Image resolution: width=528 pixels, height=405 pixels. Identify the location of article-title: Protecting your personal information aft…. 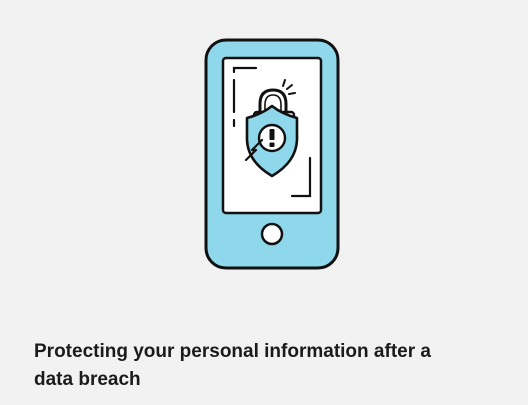
(254, 366).